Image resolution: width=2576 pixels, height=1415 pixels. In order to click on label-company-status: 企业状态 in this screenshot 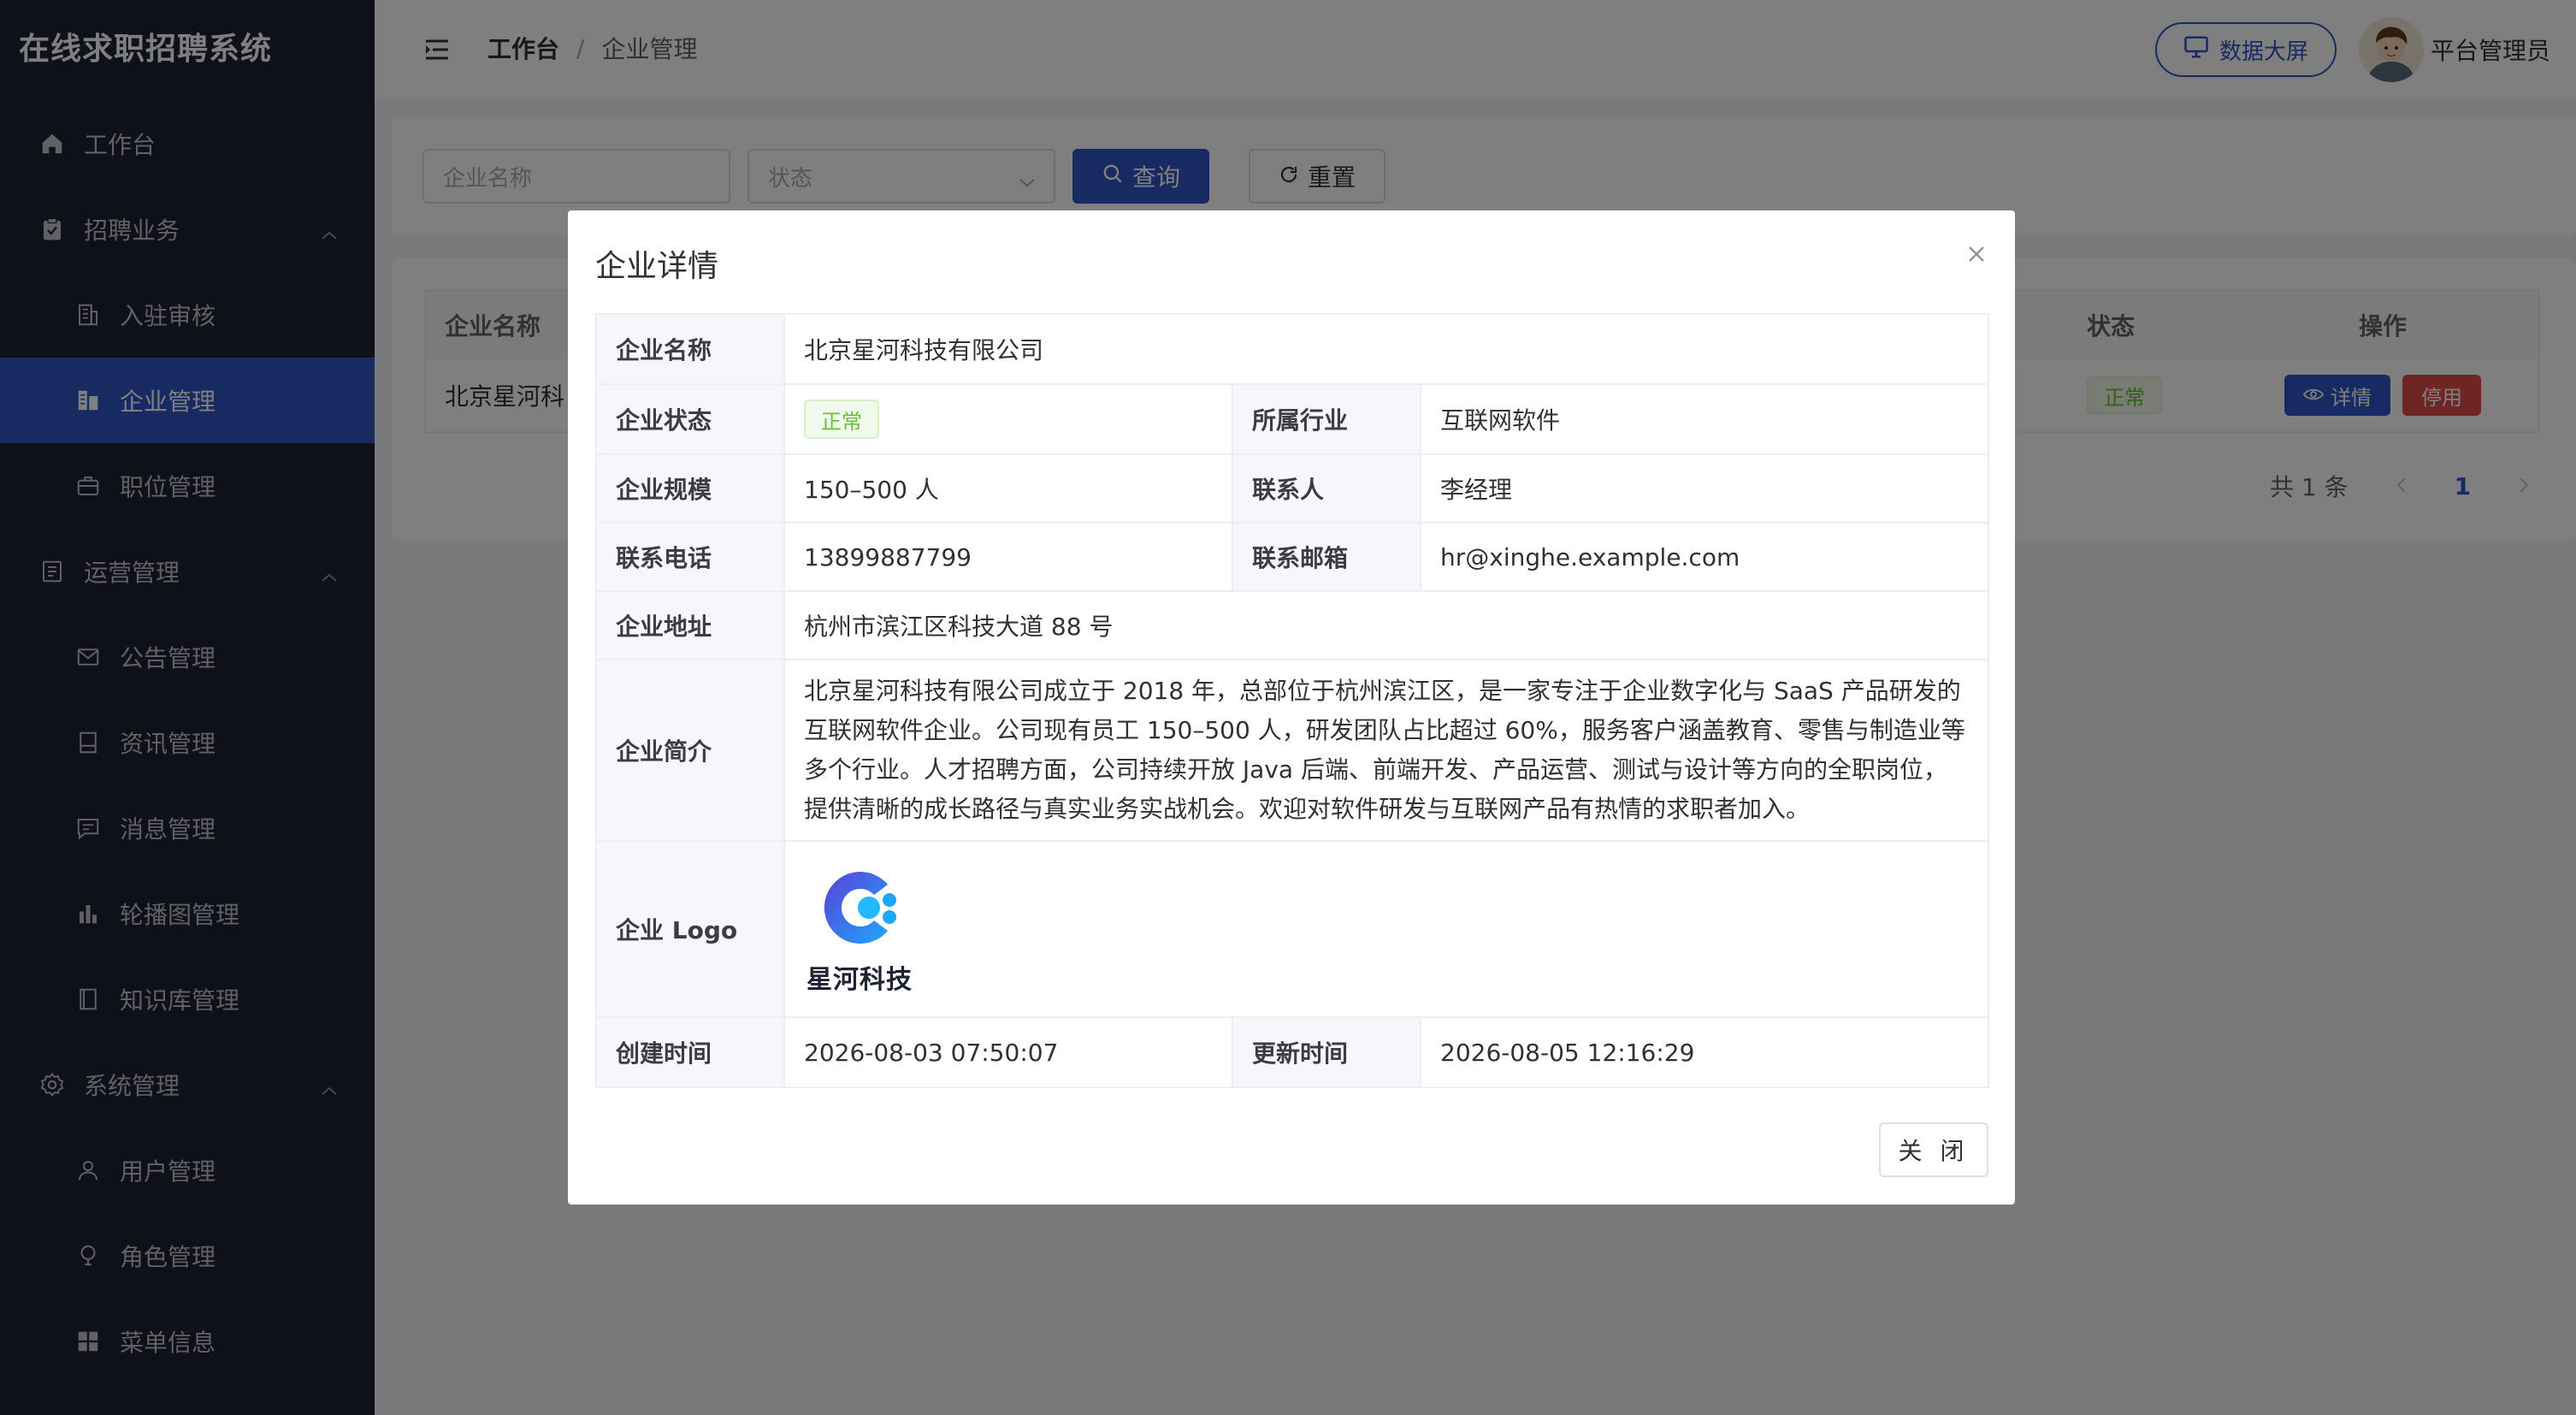, I will do `click(690, 419)`.